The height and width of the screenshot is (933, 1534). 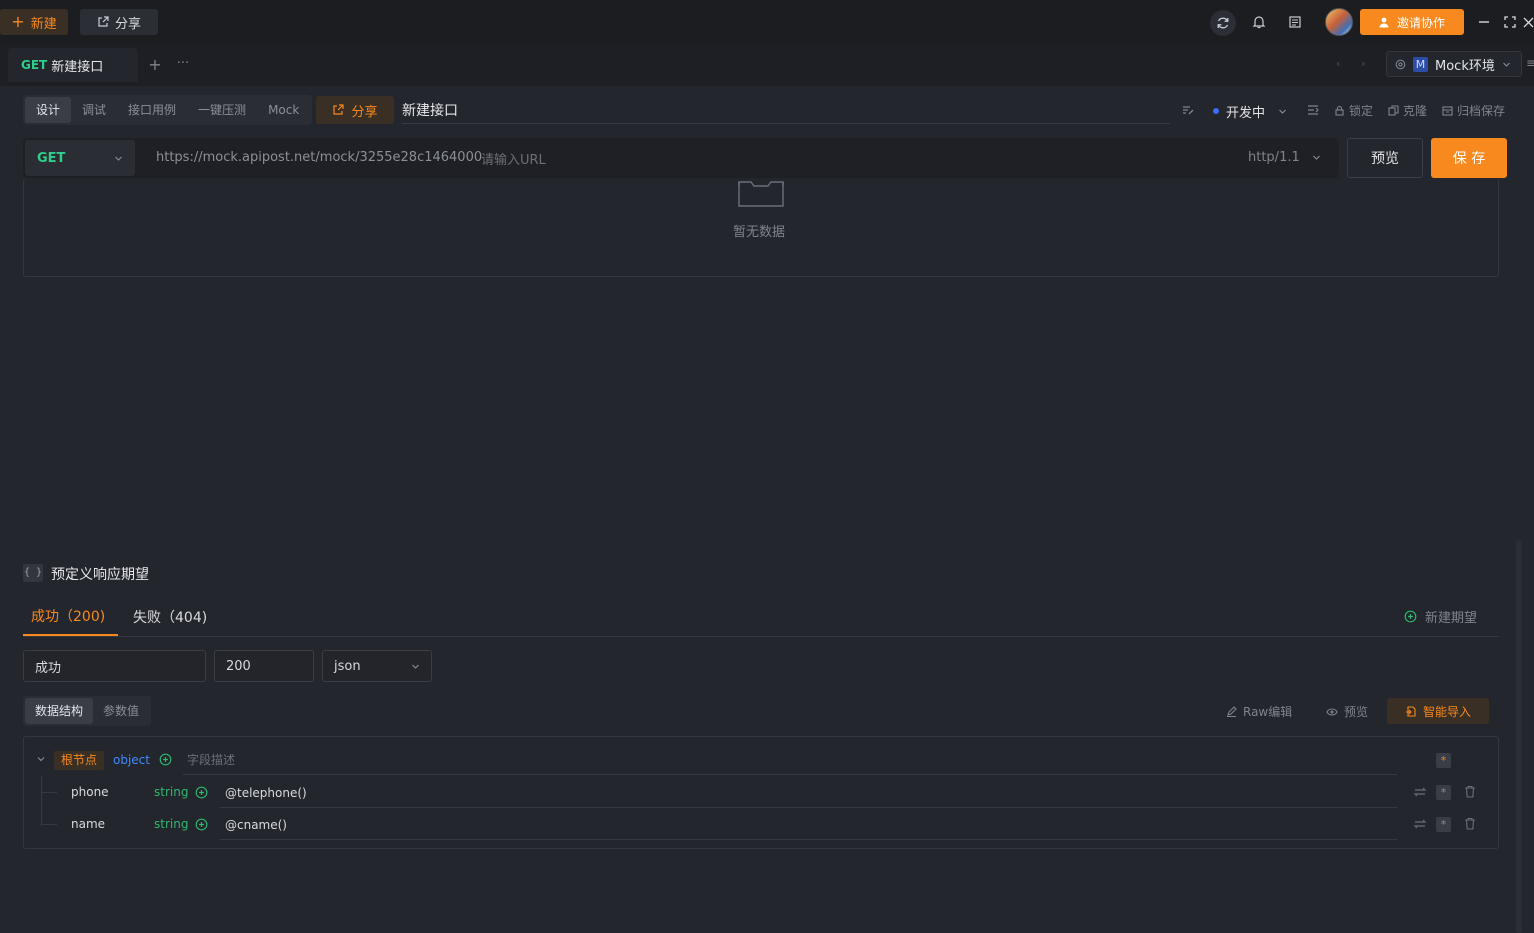 What do you see at coordinates (1510, 22) in the screenshot?
I see `maximize-icon` at bounding box center [1510, 22].